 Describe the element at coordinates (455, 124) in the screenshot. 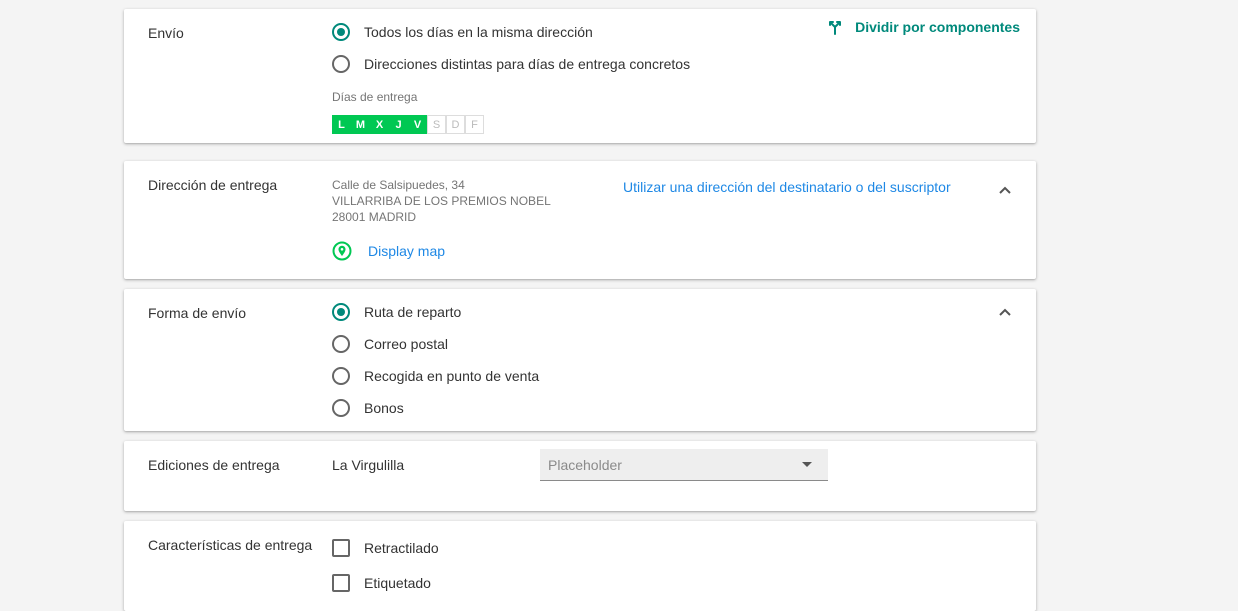

I see `day-sunday: D` at that location.